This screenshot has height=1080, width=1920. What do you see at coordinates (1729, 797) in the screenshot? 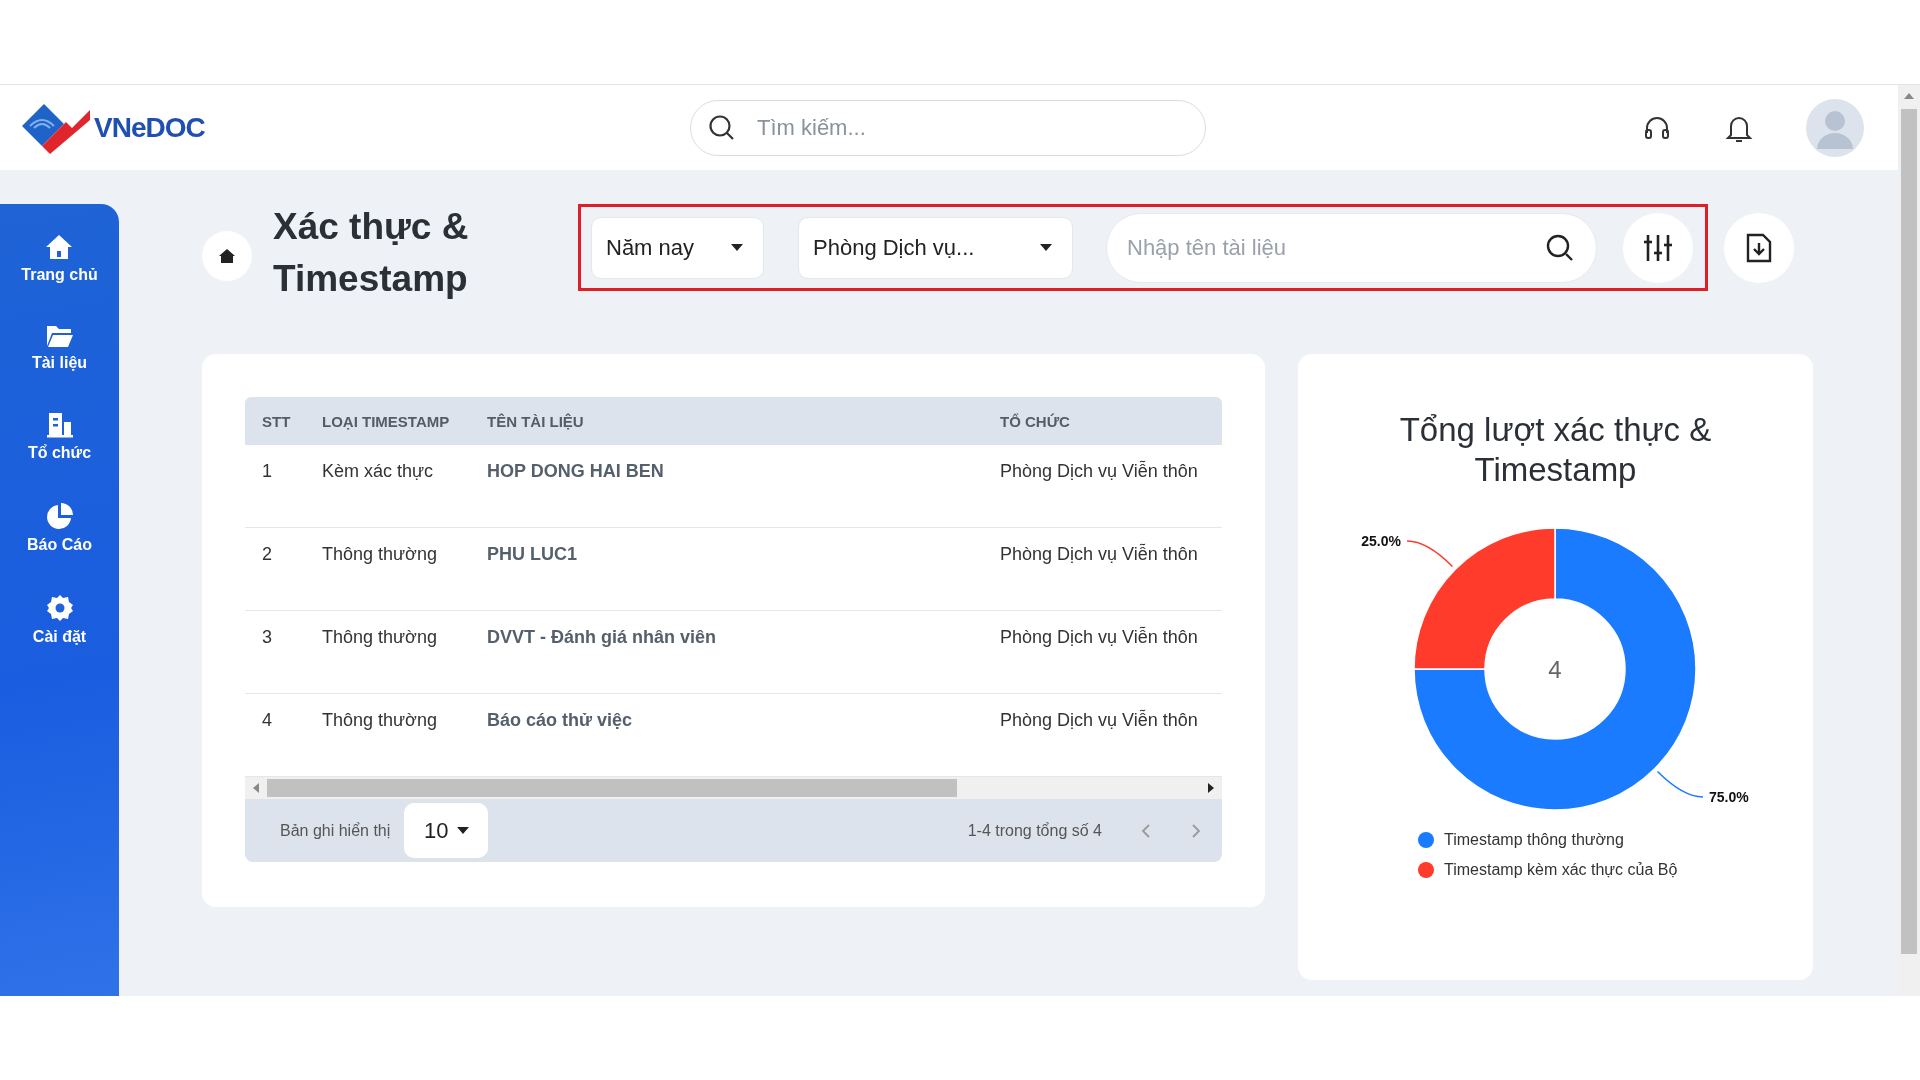
I see `value-label: 75.0%` at bounding box center [1729, 797].